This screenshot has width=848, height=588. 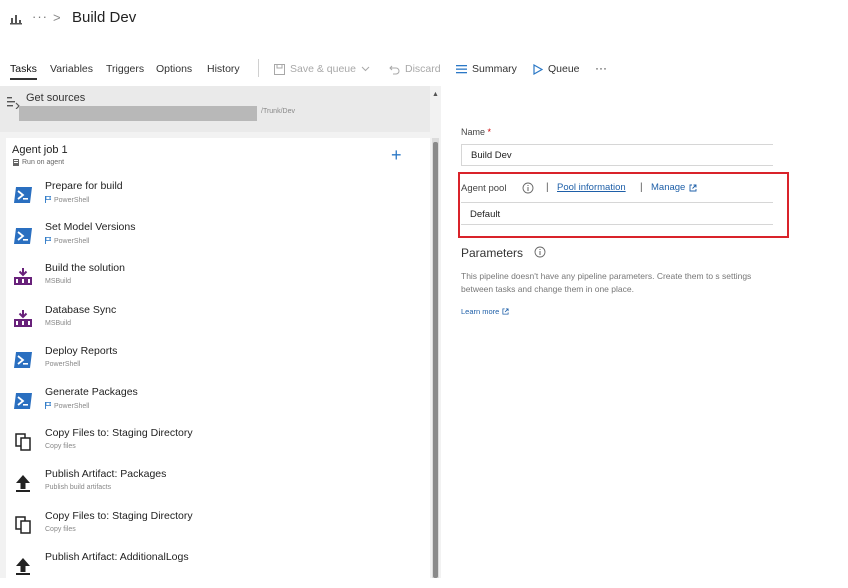 I want to click on task-subtitle-text: Publish build artifacts, so click(x=78, y=488).